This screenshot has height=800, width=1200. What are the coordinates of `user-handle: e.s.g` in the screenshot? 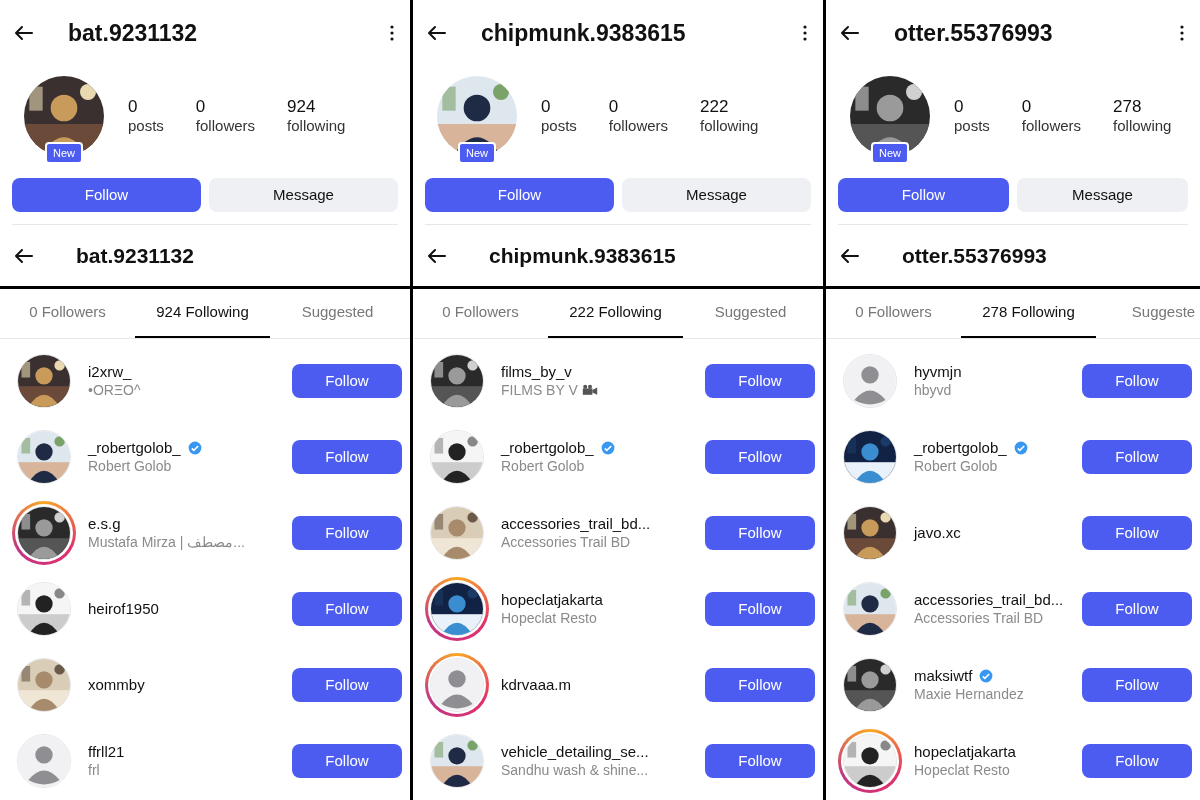 It's located at (104, 524).